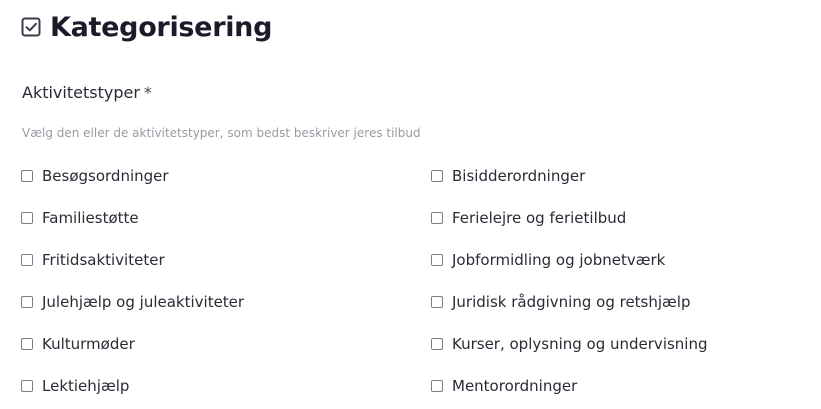 The height and width of the screenshot is (409, 821). What do you see at coordinates (161, 27) in the screenshot?
I see `page-title: Kategorisering` at bounding box center [161, 27].